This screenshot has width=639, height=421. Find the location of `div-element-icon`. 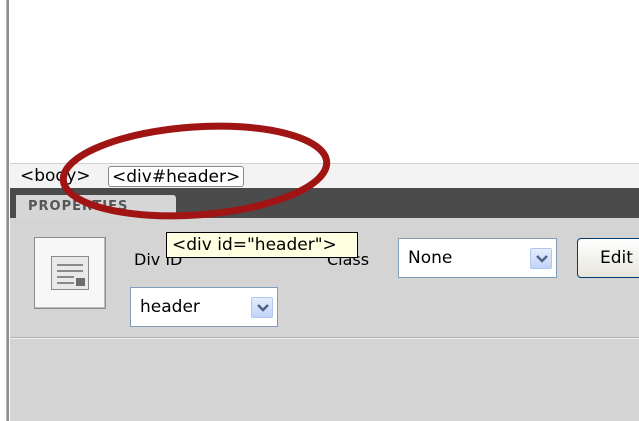

div-element-icon is located at coordinates (70, 273).